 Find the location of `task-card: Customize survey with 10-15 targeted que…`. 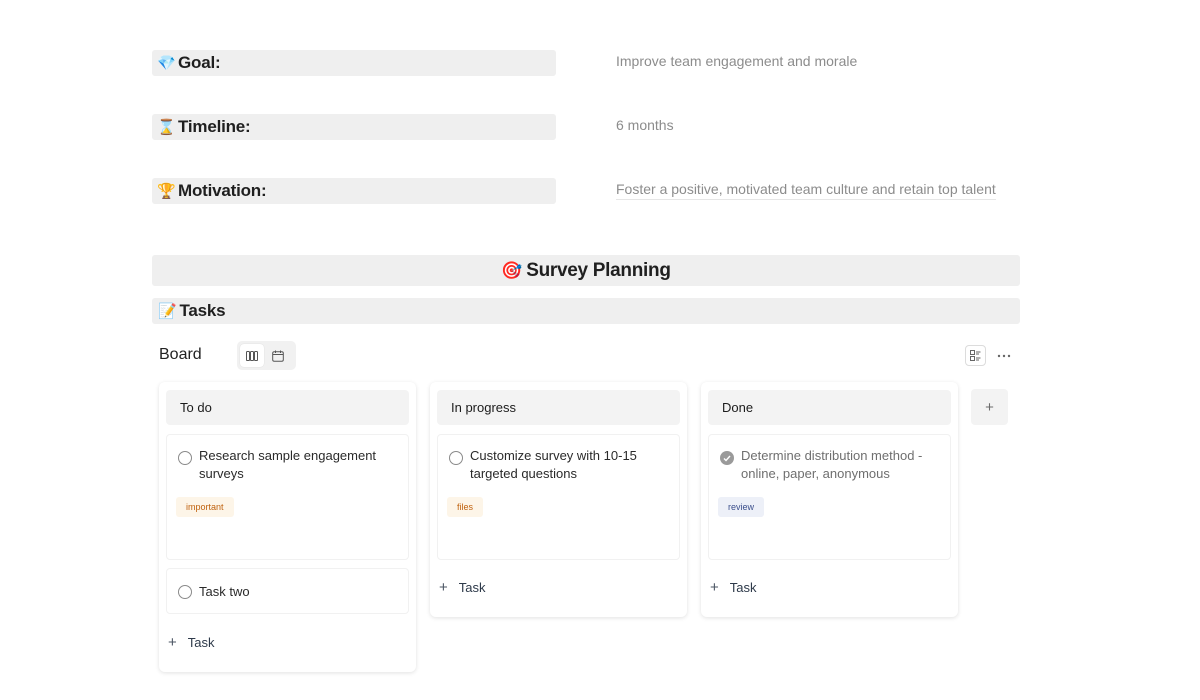

task-card: Customize survey with 10-15 targeted que… is located at coordinates (558, 497).